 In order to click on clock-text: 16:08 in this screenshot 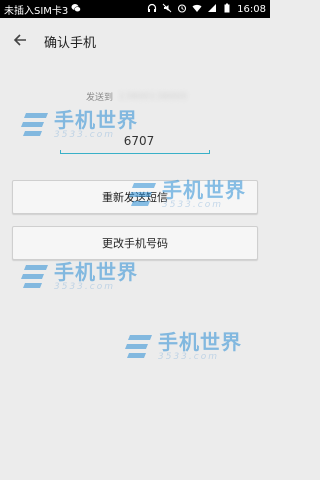, I will do `click(251, 9)`.